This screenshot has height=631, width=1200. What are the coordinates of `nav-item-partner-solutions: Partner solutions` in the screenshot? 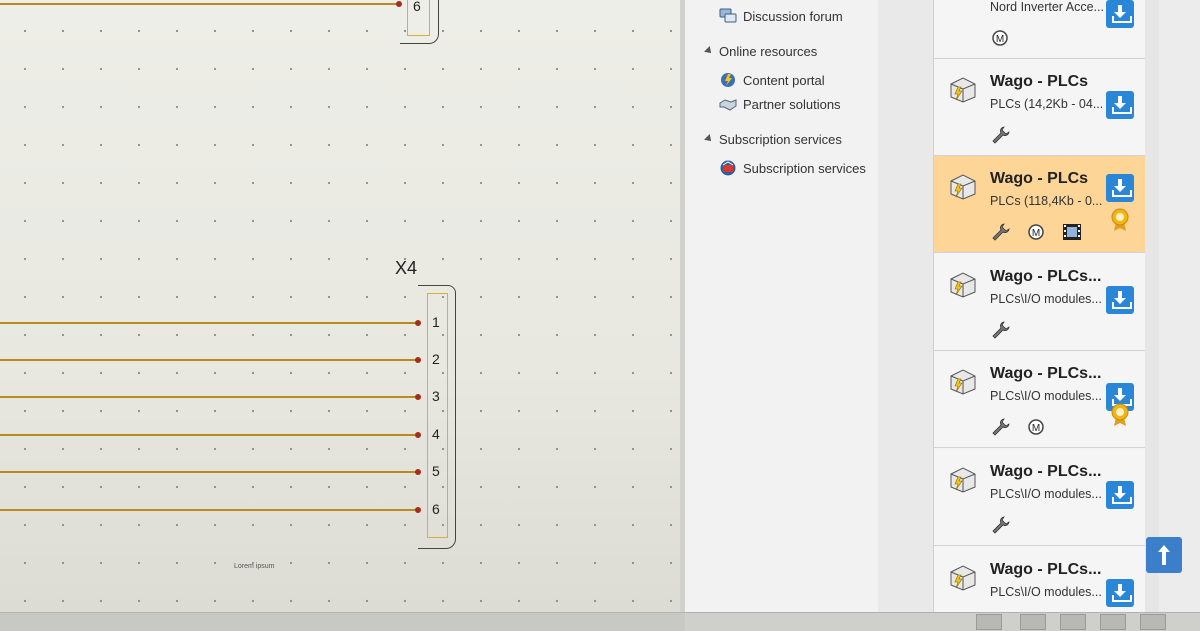 It's located at (780, 104).